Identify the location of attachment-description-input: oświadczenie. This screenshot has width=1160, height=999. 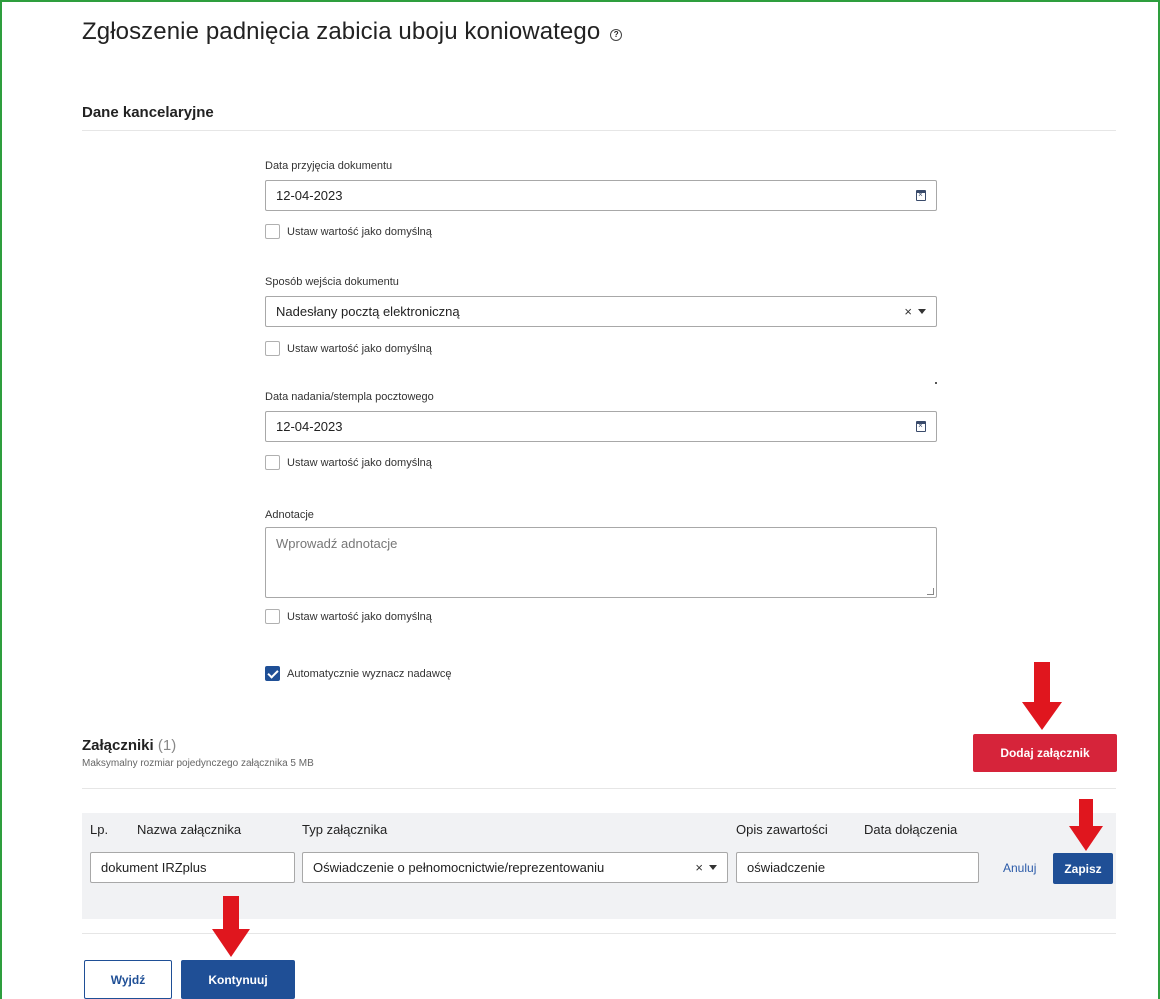
(857, 867).